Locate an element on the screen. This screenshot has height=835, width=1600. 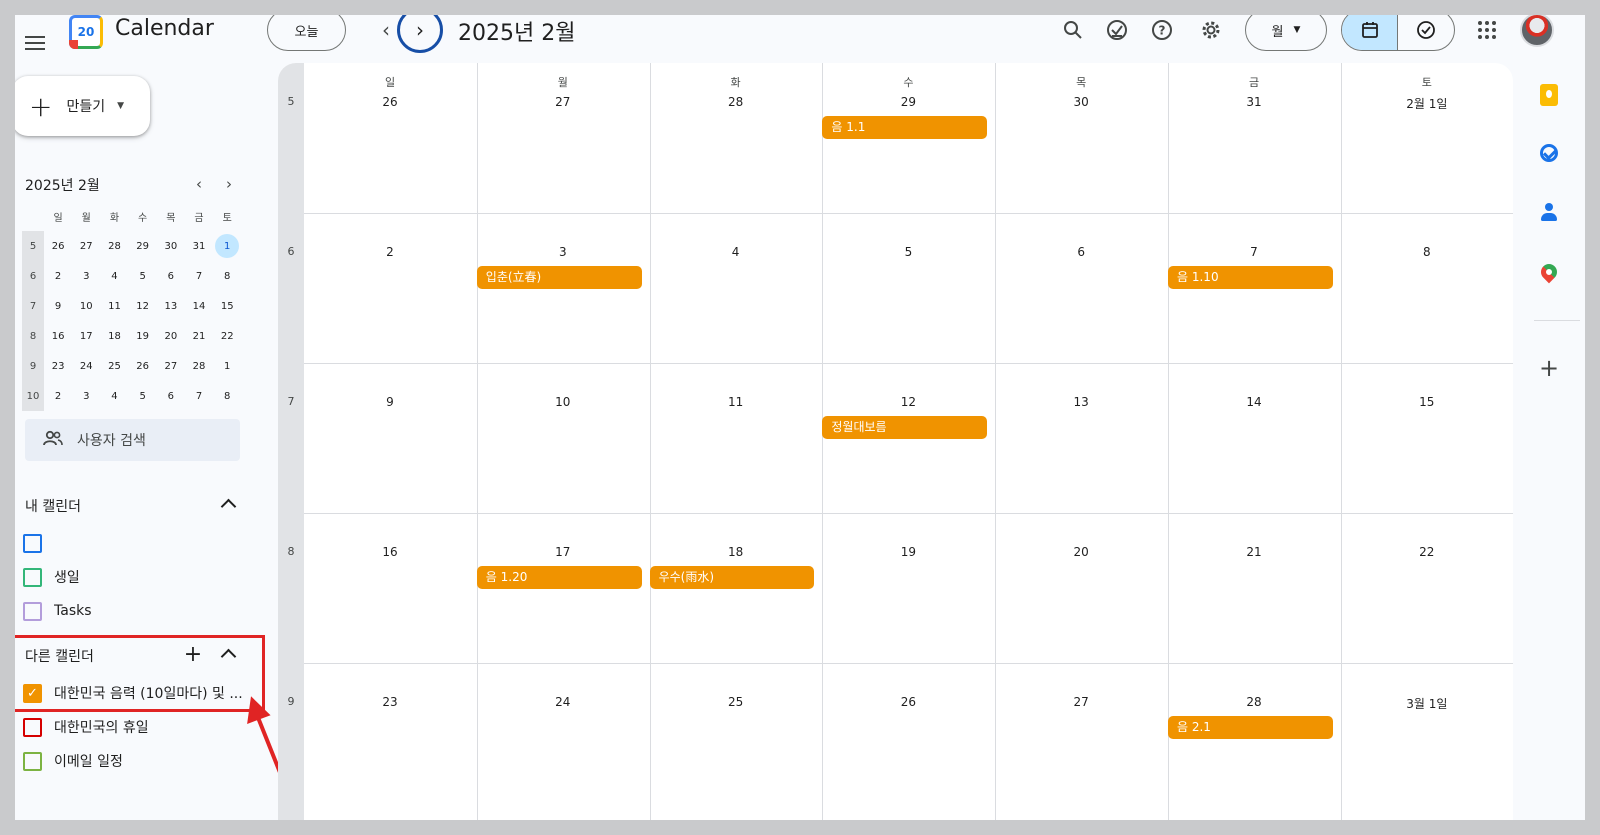
day-number: 18 is located at coordinates (736, 552).